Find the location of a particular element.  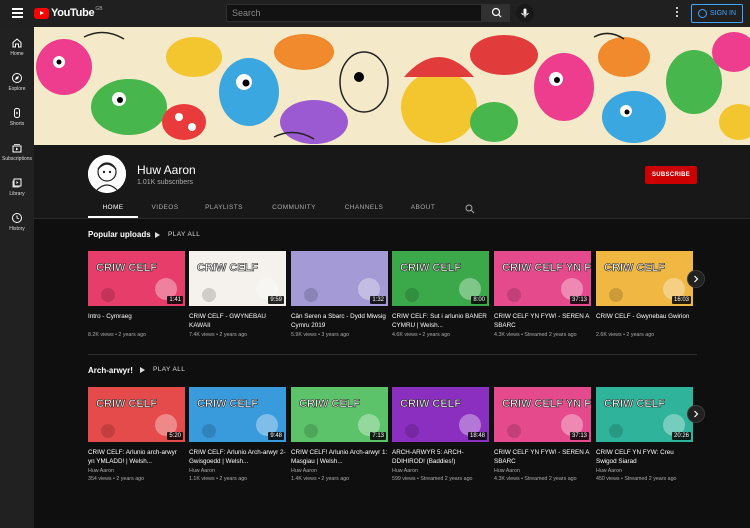

sign-in-label: SIGN IN is located at coordinates (723, 13).